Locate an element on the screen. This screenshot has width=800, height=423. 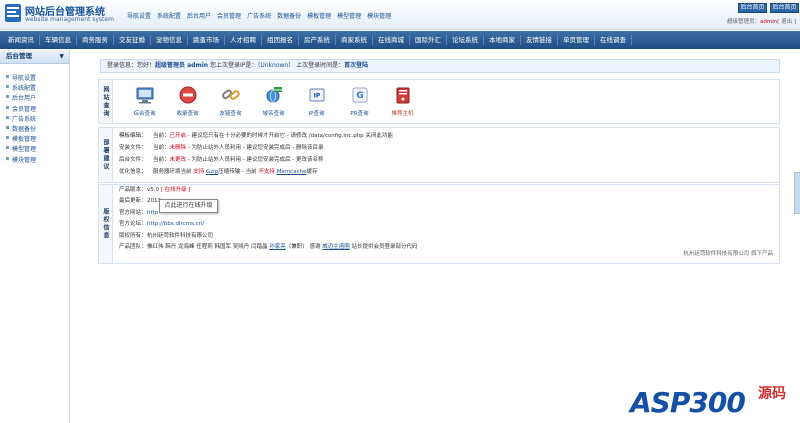
owner-value: 杭州廷菏软件科技有限公司 is located at coordinates (180, 235).